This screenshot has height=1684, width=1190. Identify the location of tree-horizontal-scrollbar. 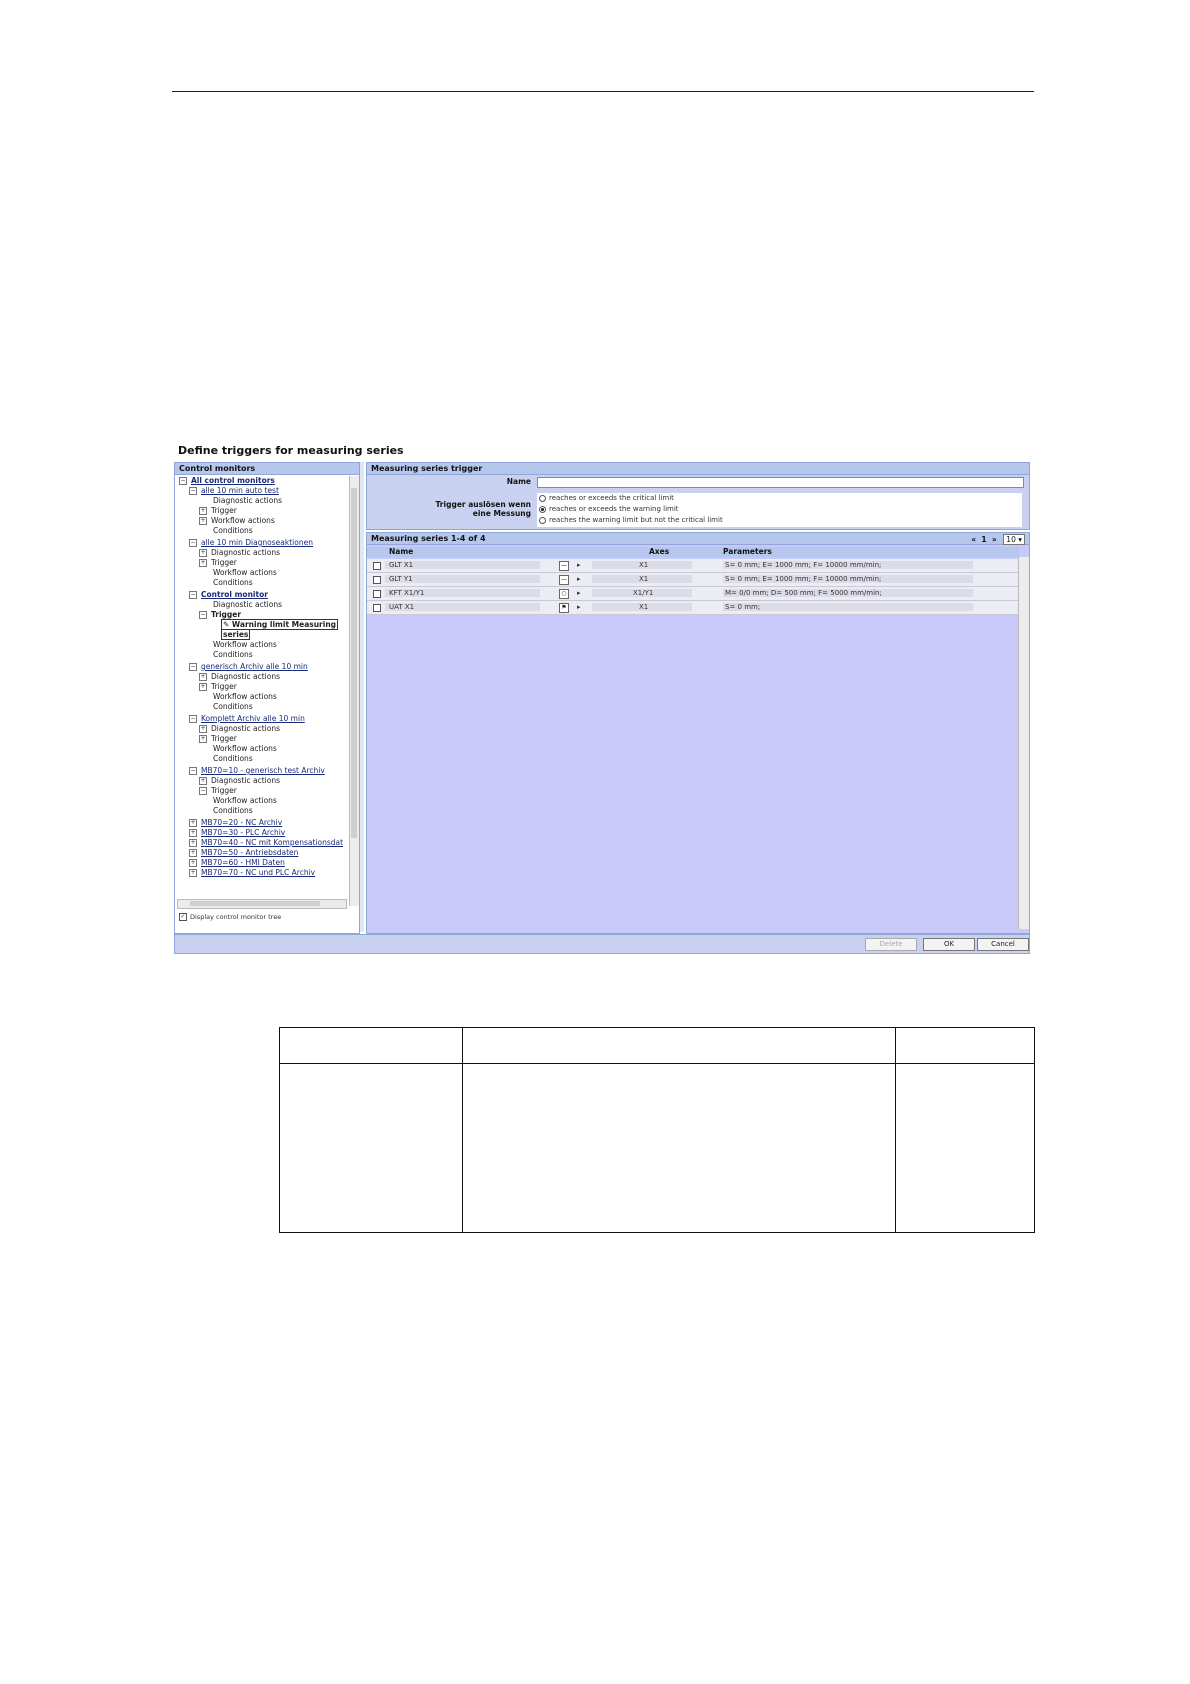
(262, 904).